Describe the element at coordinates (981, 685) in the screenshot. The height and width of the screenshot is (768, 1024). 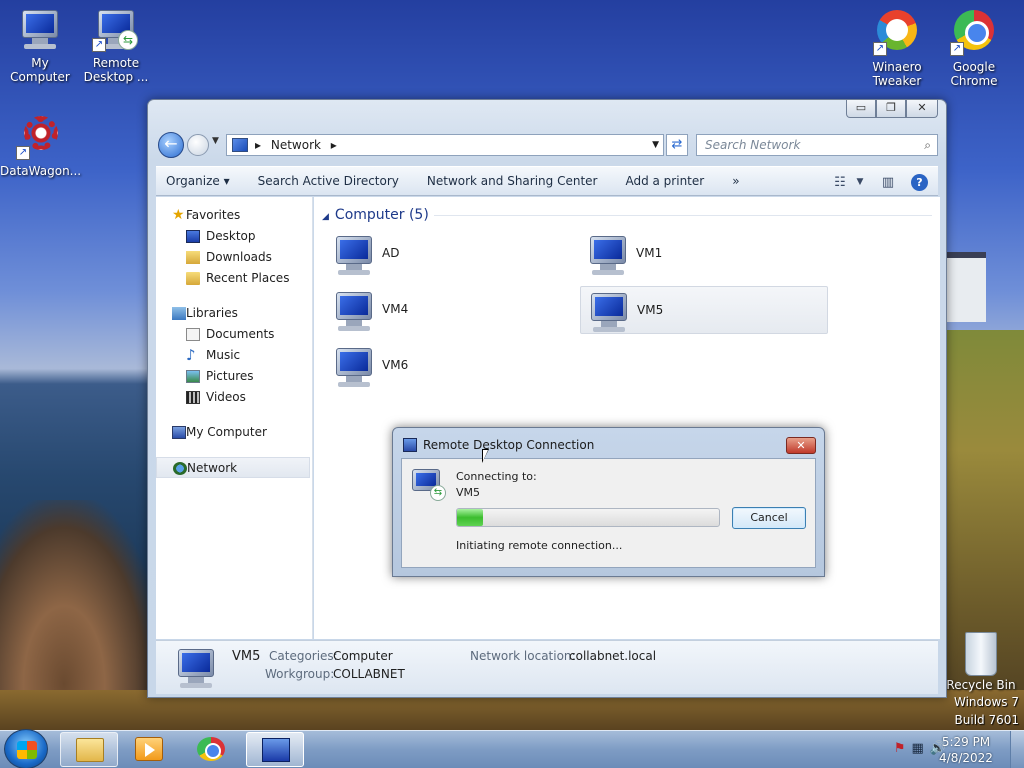
I see `desktop-icon-label: Recycle Bin` at that location.